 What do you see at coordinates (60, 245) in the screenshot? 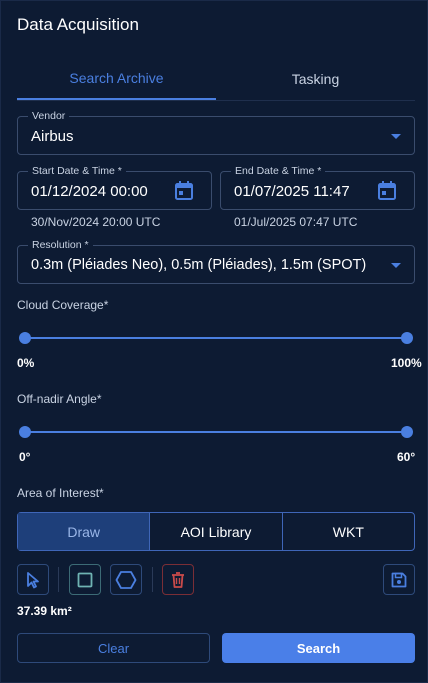
I see `resolution-label: Resolution *` at bounding box center [60, 245].